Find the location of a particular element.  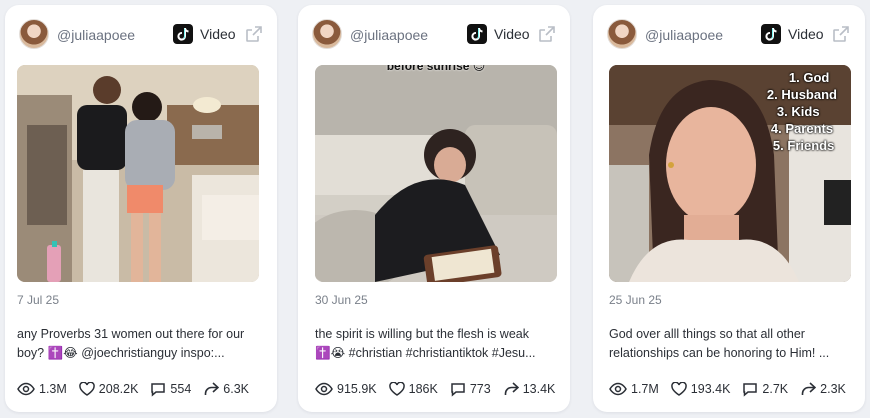

caption-line: God over alll things so that all other is located at coordinates (707, 334).